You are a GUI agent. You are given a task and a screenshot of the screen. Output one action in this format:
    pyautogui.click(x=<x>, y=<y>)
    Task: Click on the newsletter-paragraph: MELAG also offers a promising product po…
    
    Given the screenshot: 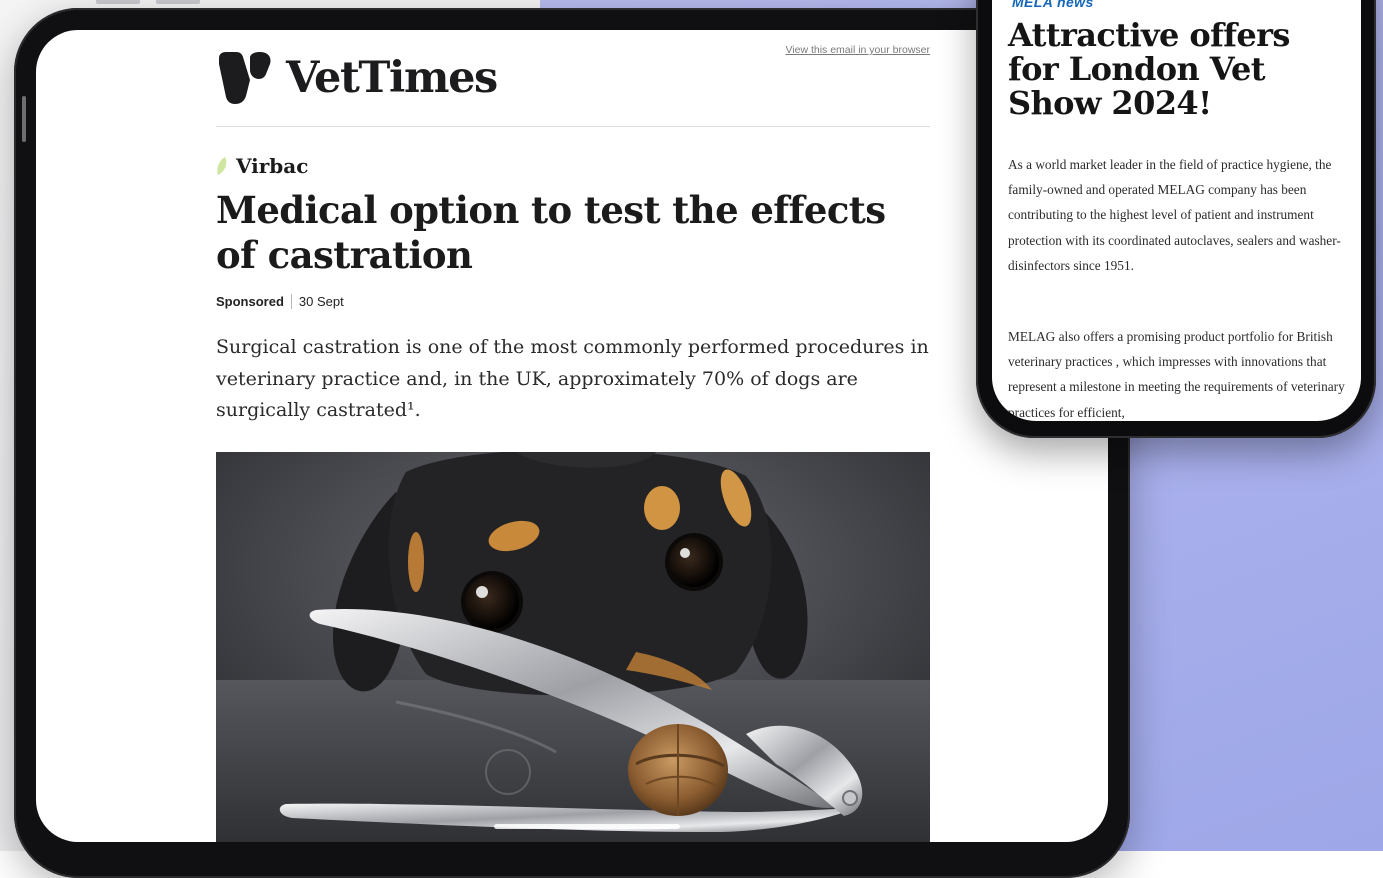 What is the action you would take?
    pyautogui.click(x=1176, y=374)
    